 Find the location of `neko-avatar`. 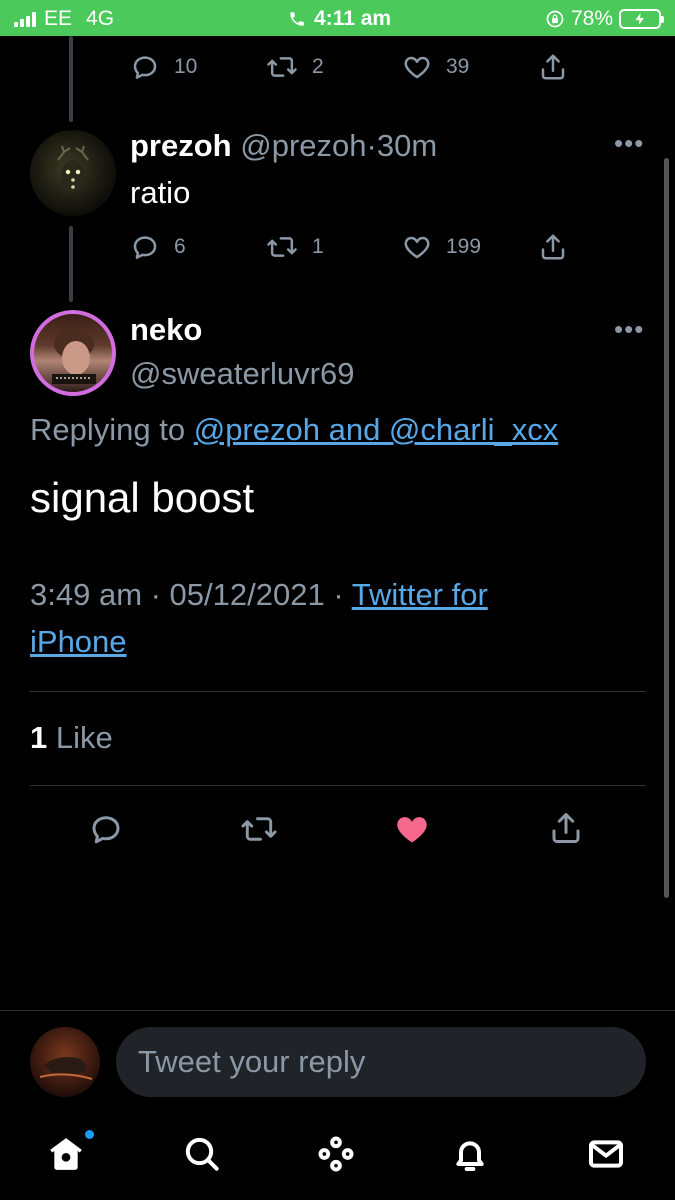

neko-avatar is located at coordinates (73, 353).